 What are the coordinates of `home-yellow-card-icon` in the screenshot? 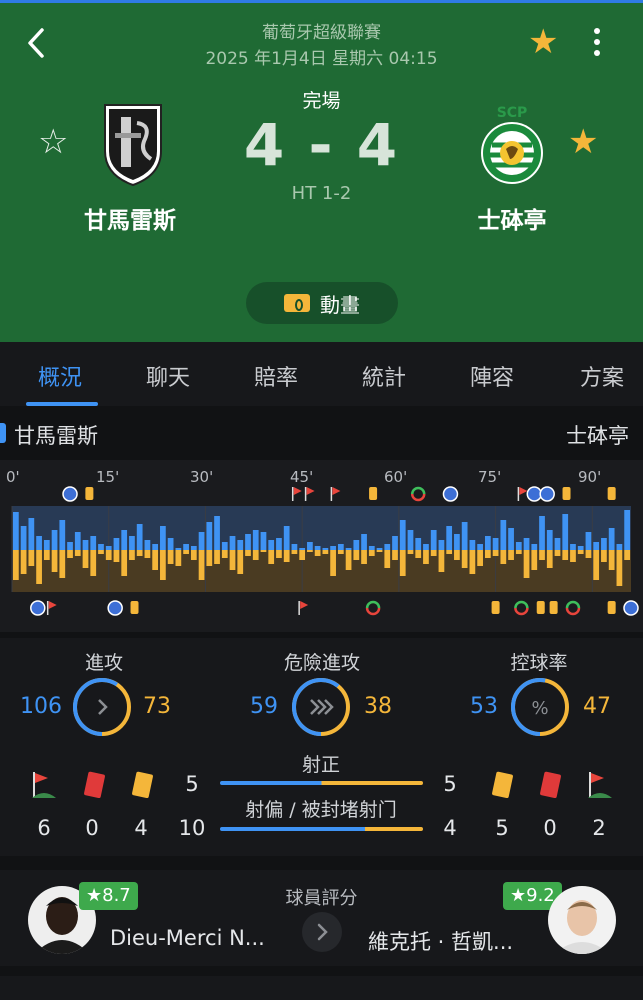 It's located at (142, 785).